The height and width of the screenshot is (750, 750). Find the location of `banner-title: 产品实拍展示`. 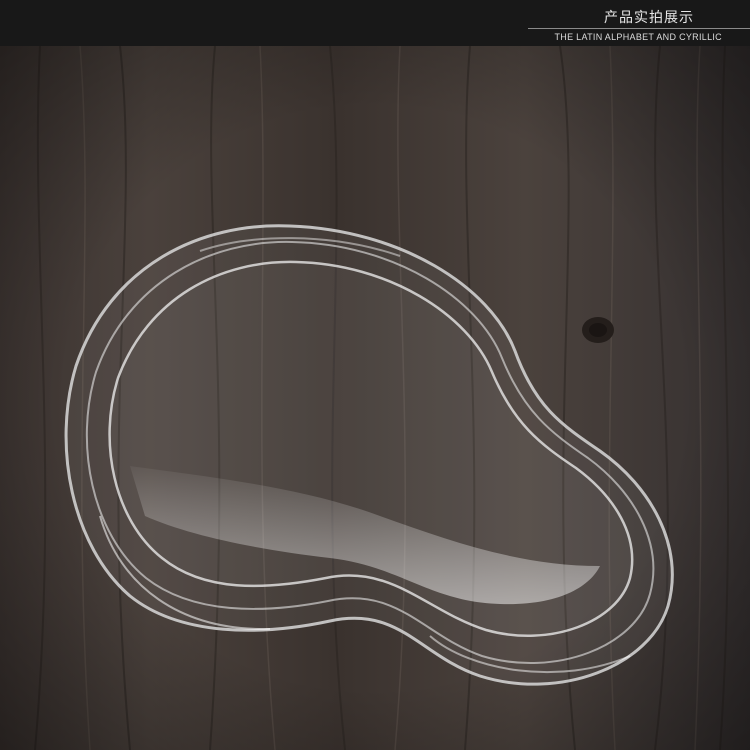

banner-title: 产品实拍展示 is located at coordinates (649, 18).